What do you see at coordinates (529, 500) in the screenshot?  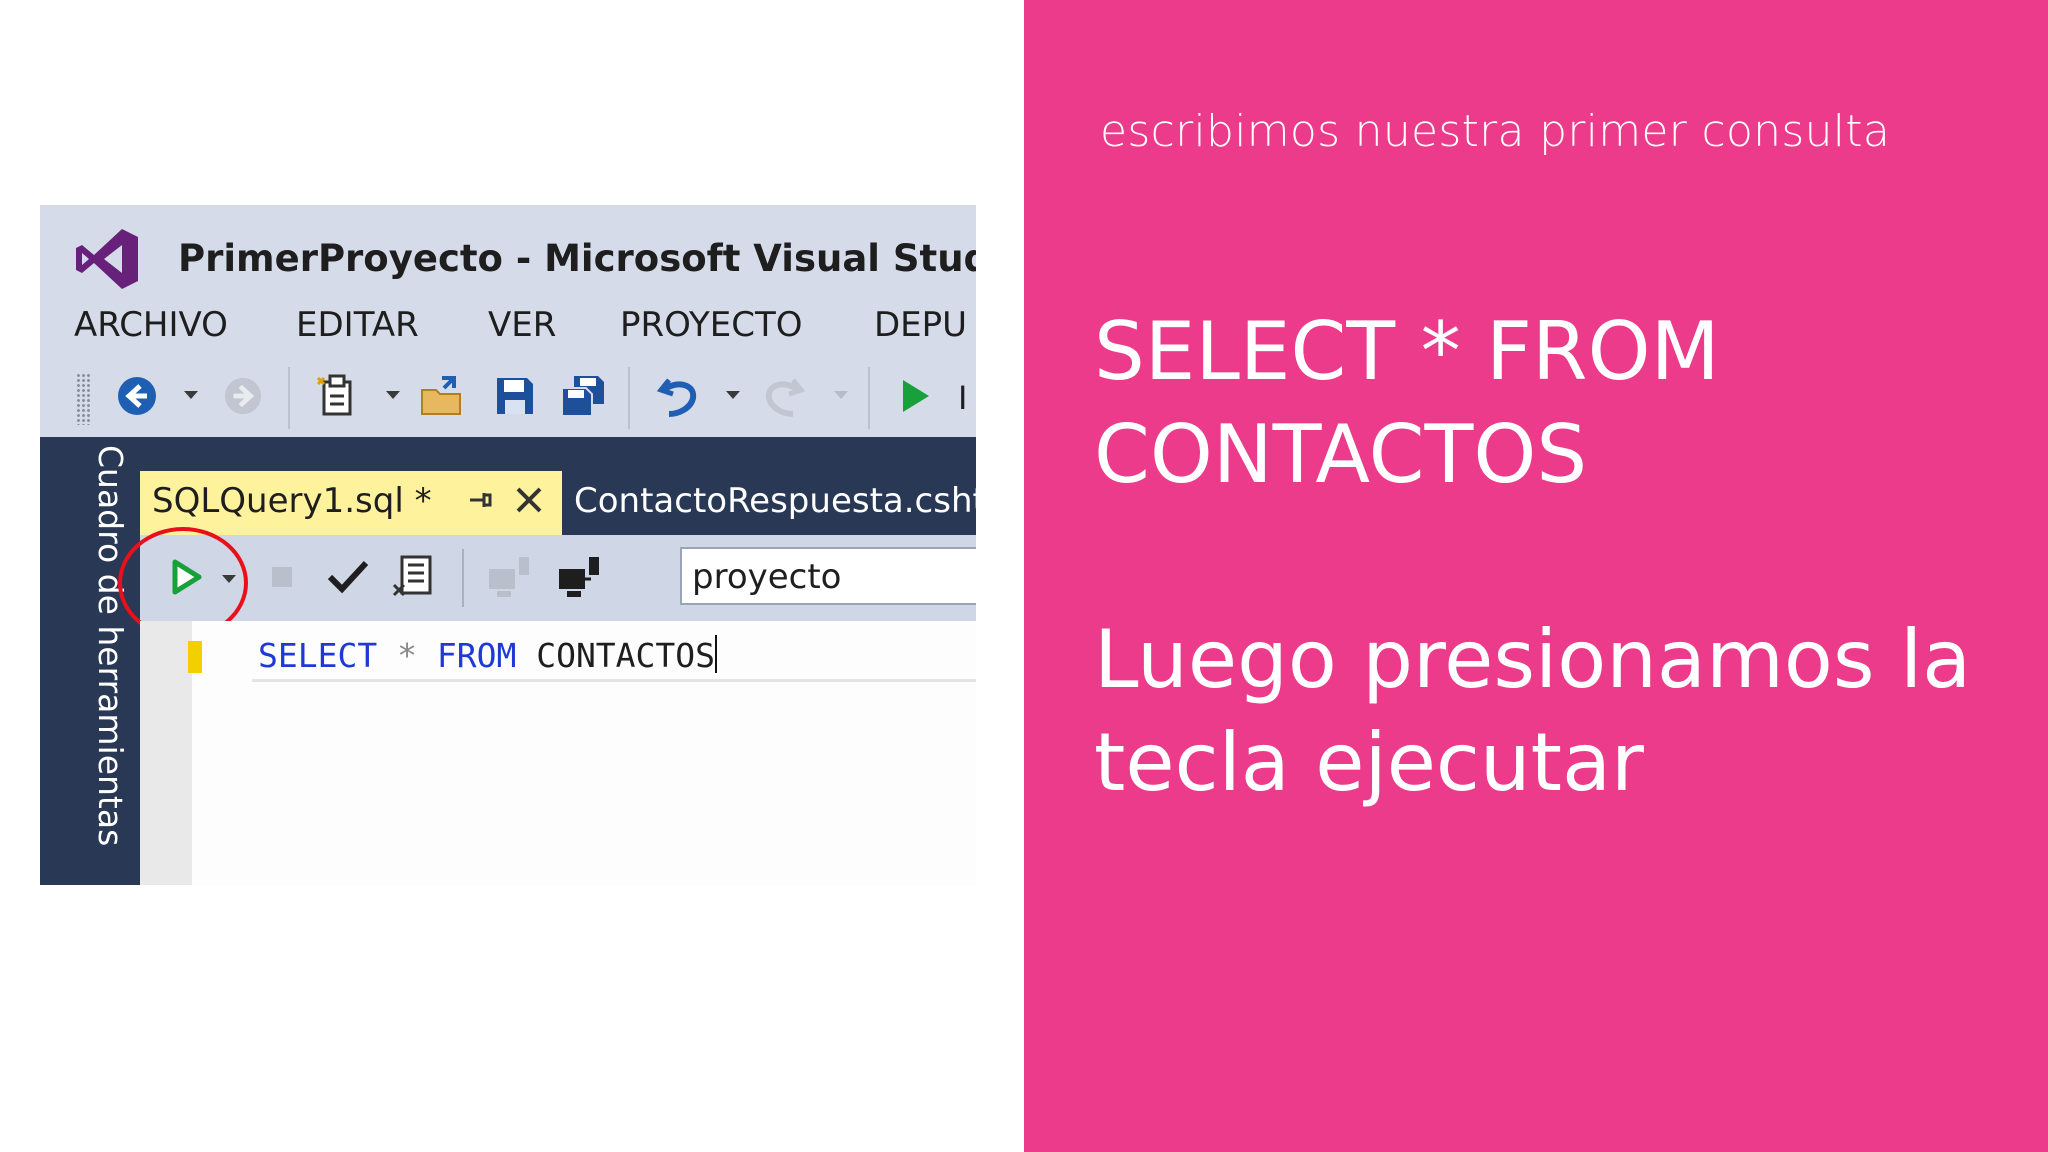 I see `close-icon` at bounding box center [529, 500].